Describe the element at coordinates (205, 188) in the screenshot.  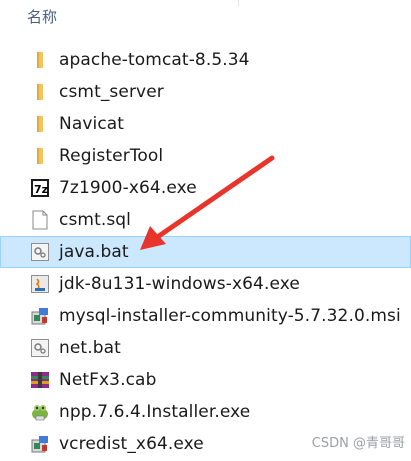
I see `file-row: 7z 7z1900-x64.exe` at that location.